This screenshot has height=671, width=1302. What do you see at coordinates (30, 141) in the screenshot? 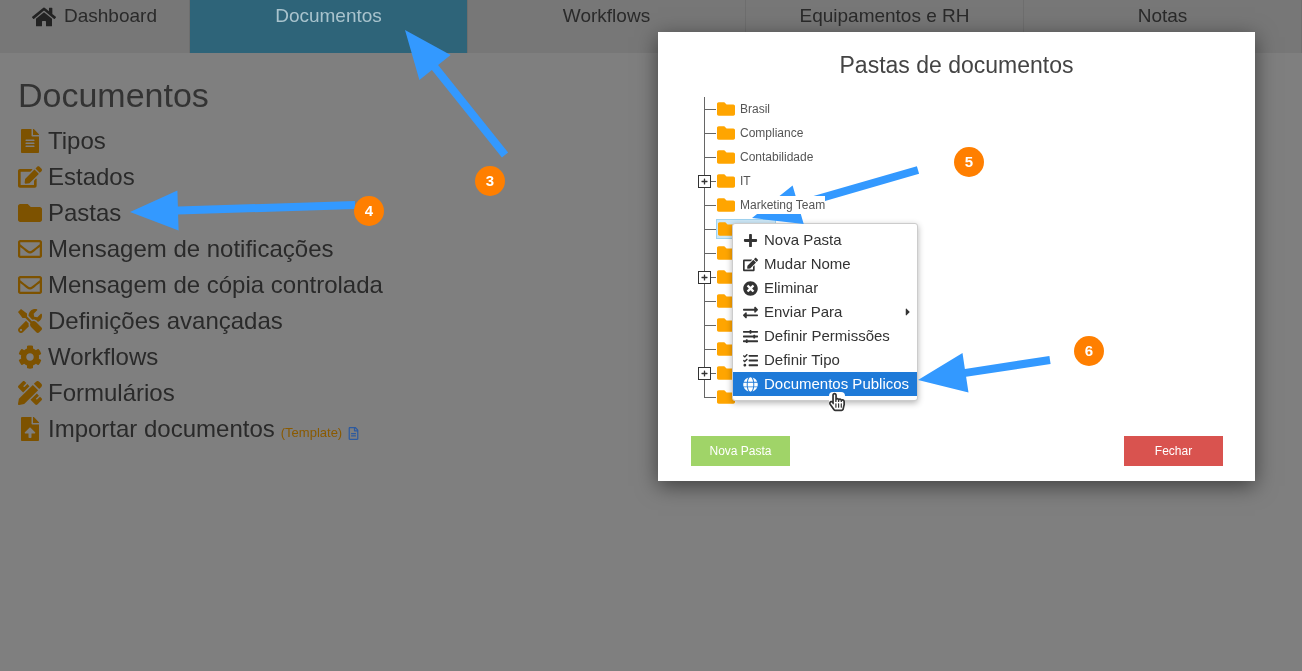
I see `document-icon` at bounding box center [30, 141].